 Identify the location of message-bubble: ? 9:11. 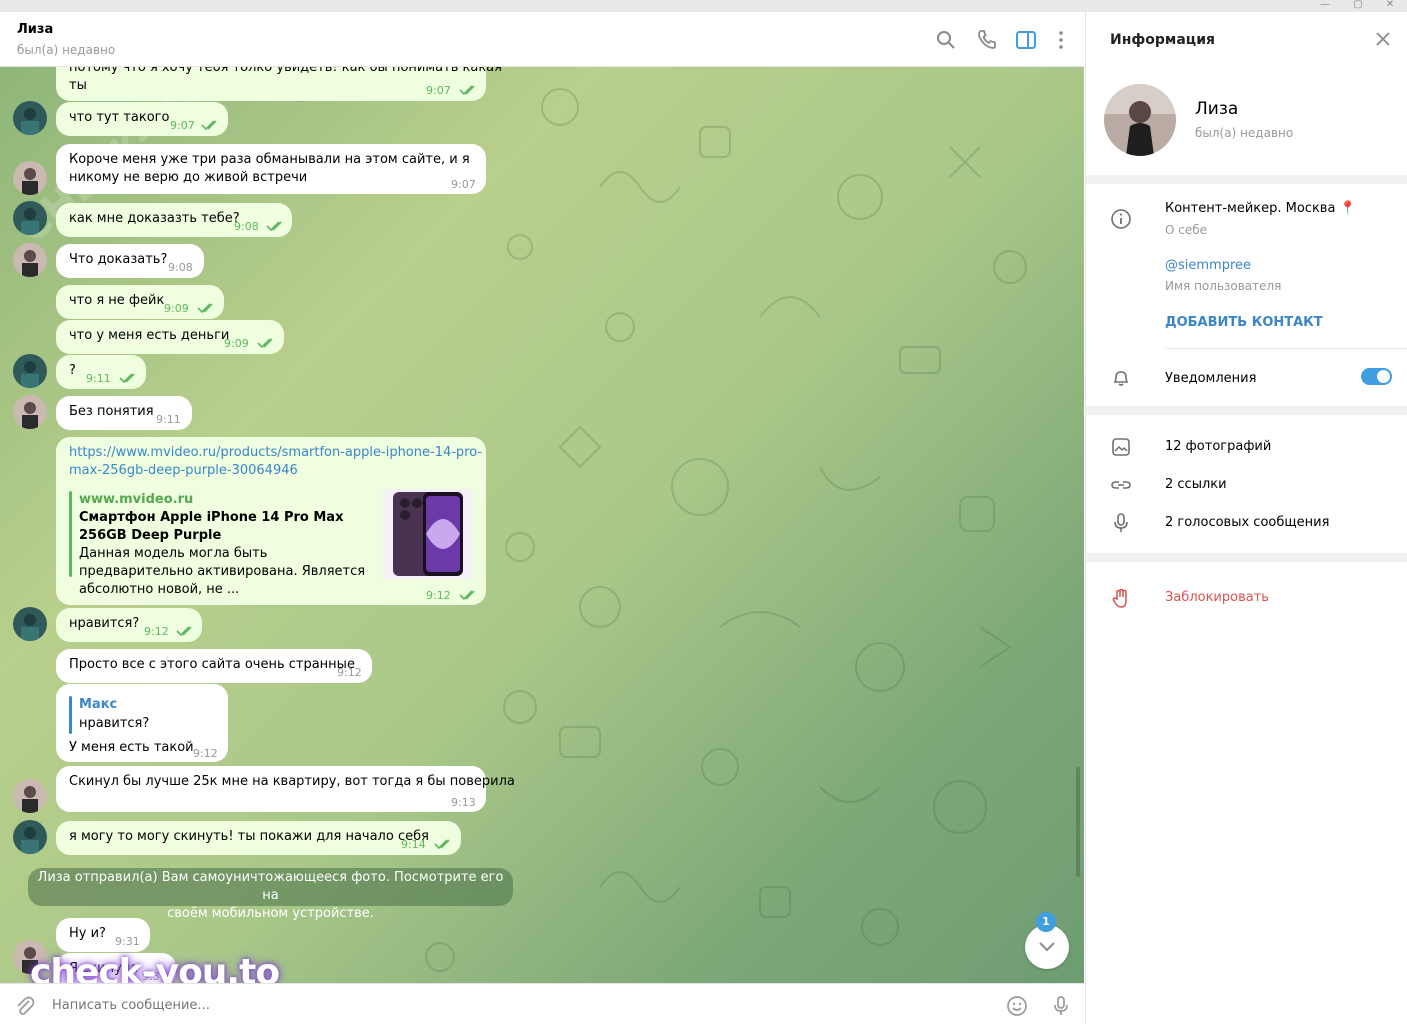
(101, 372).